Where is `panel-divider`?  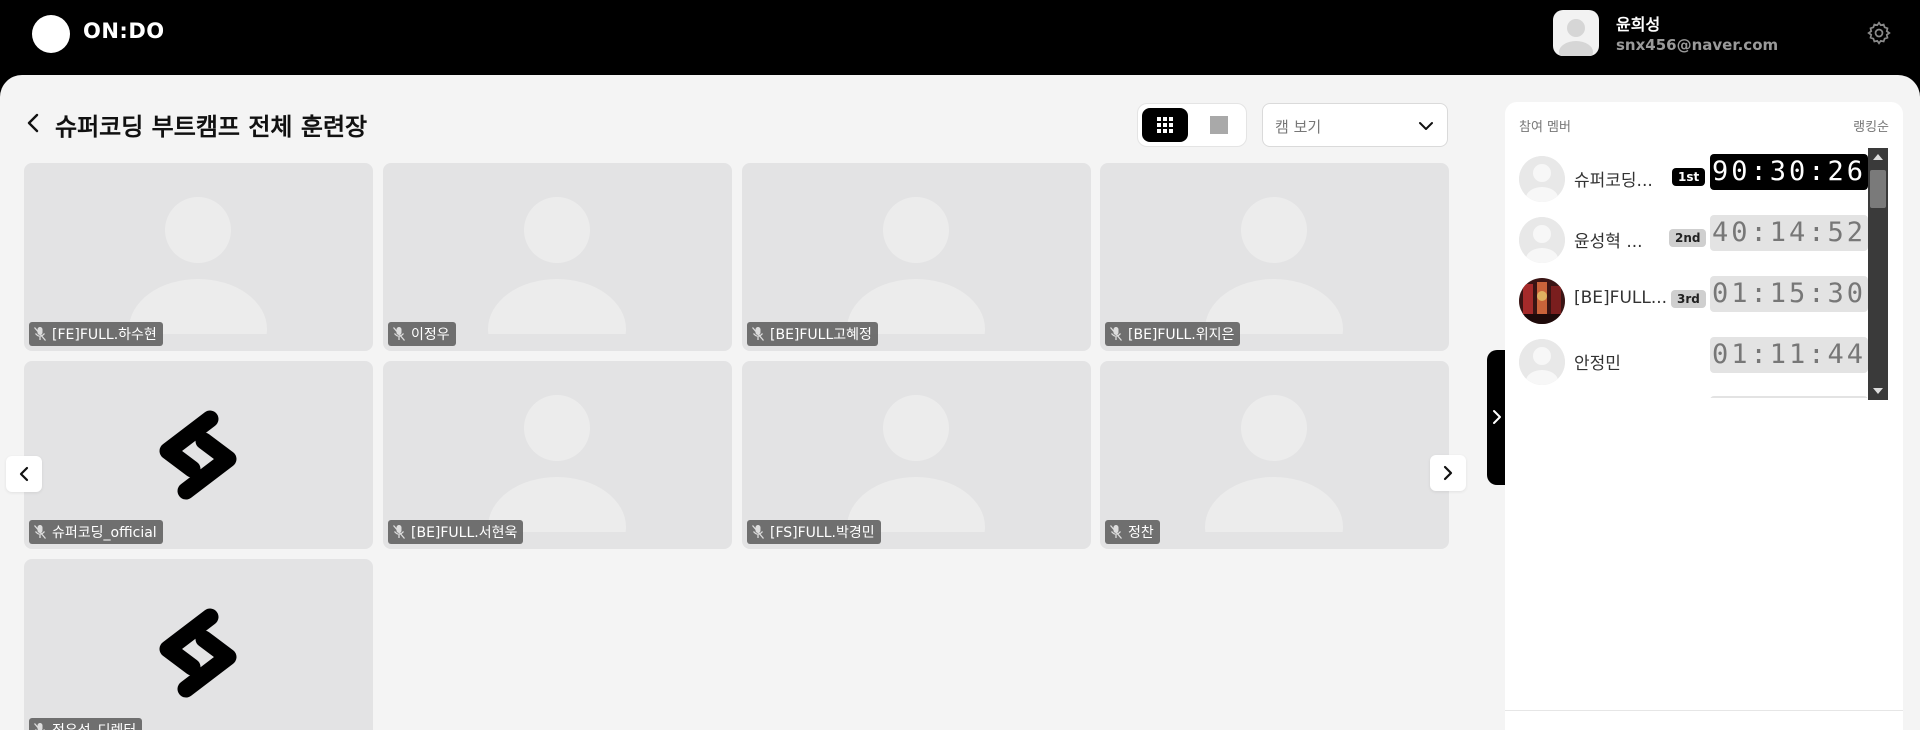 panel-divider is located at coordinates (1704, 710).